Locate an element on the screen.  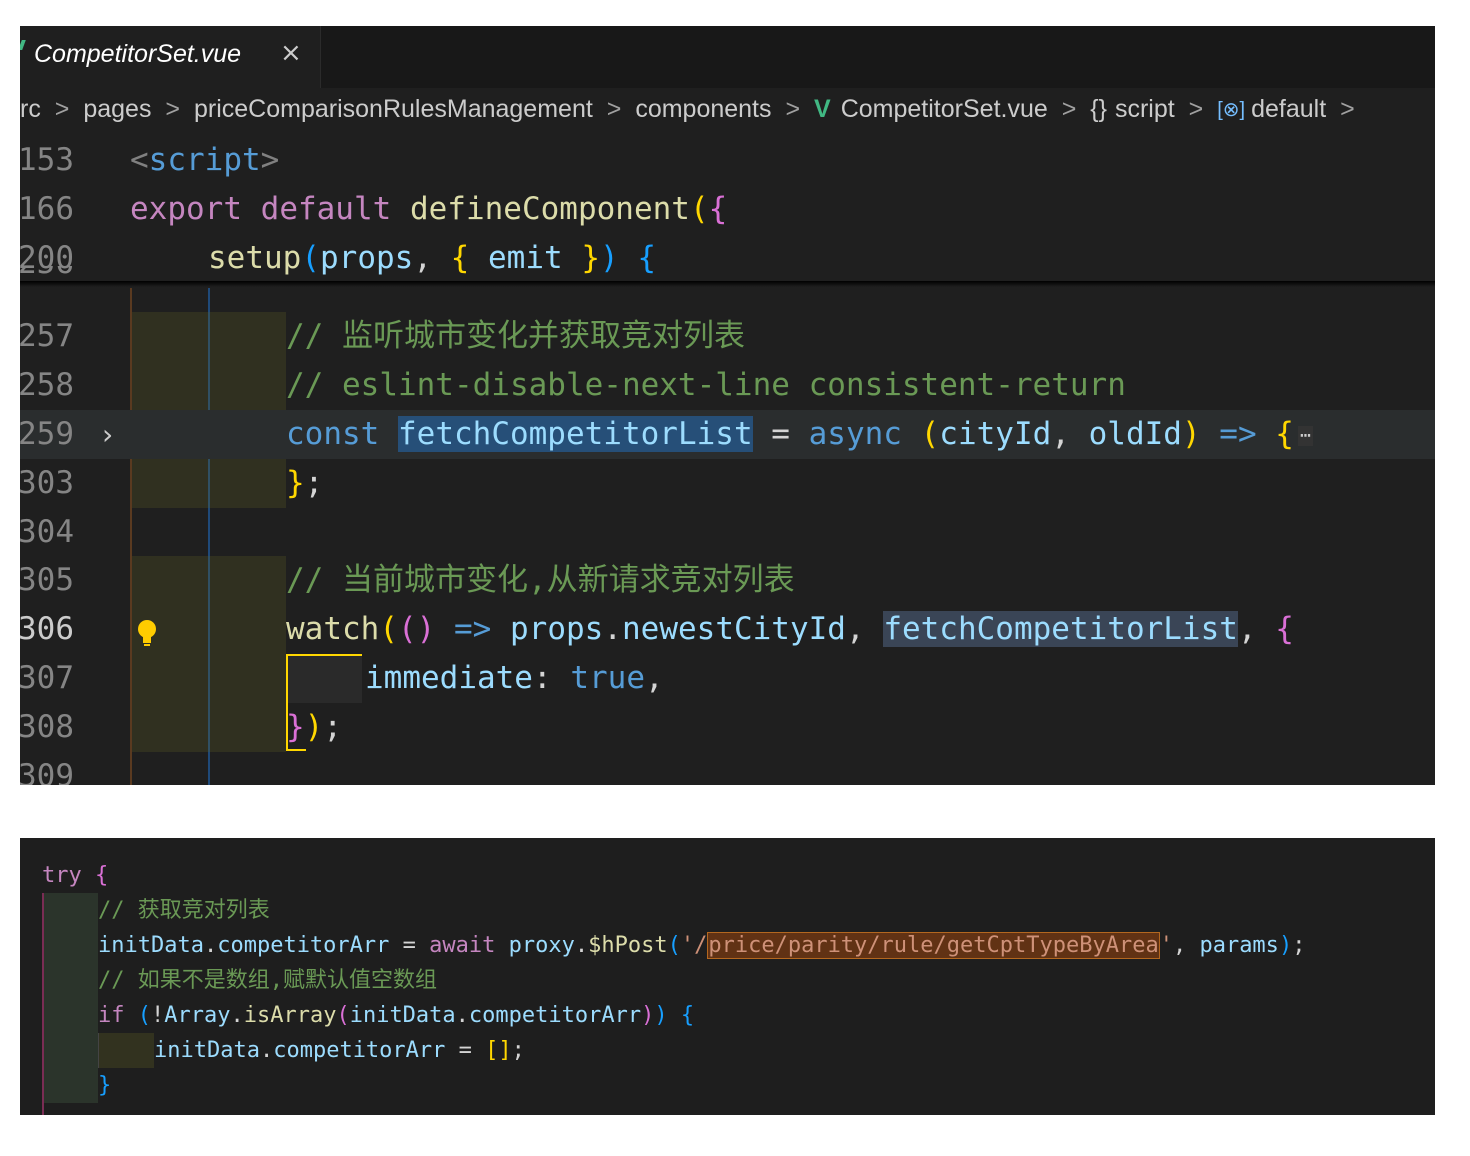
code-row: 308 }); is located at coordinates (727, 727).